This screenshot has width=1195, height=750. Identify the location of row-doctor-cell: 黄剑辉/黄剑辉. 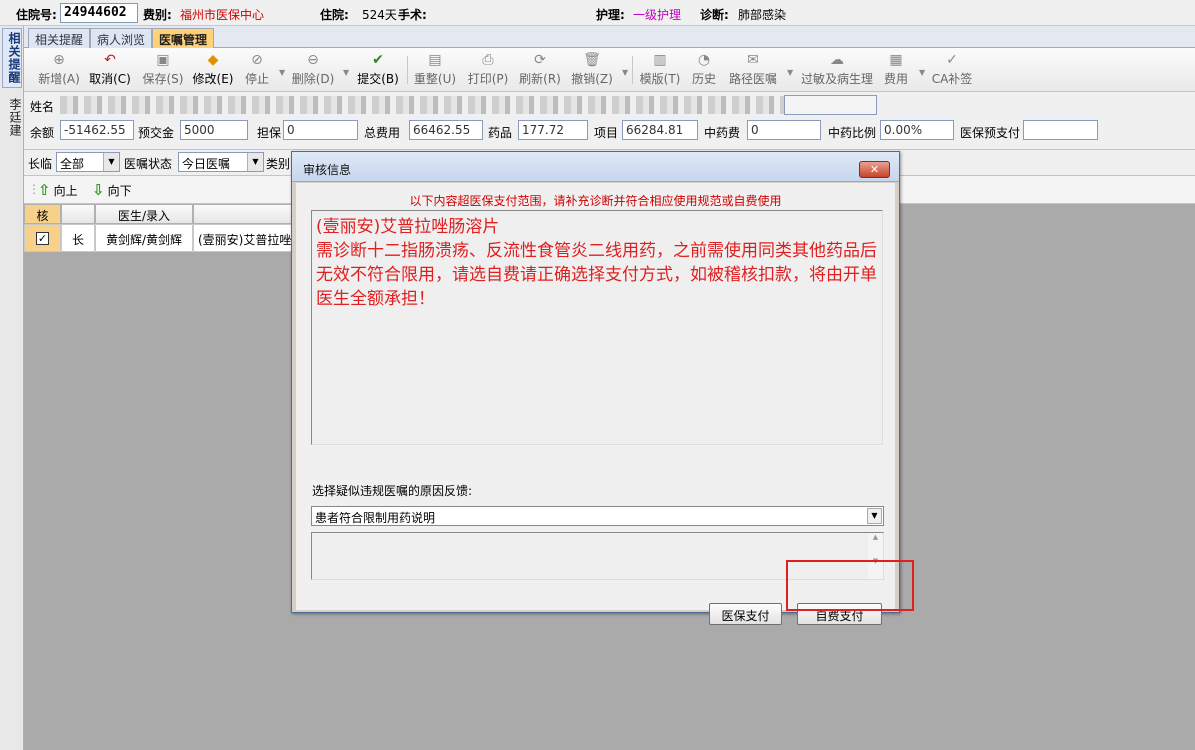
(144, 238).